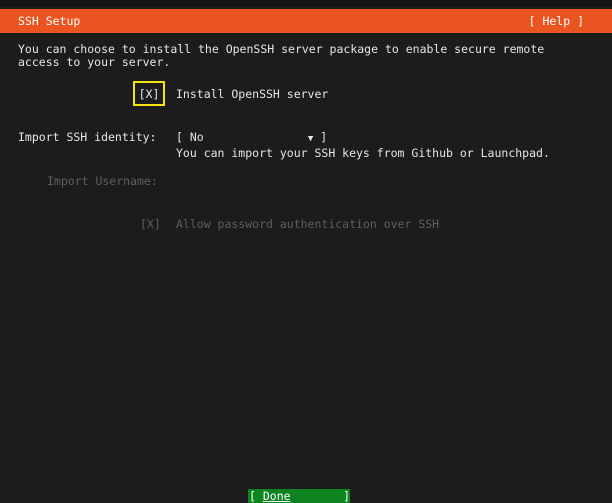 The image size is (612, 503). Describe the element at coordinates (87, 137) in the screenshot. I see `import-identity-label: Import SSH identity:` at that location.